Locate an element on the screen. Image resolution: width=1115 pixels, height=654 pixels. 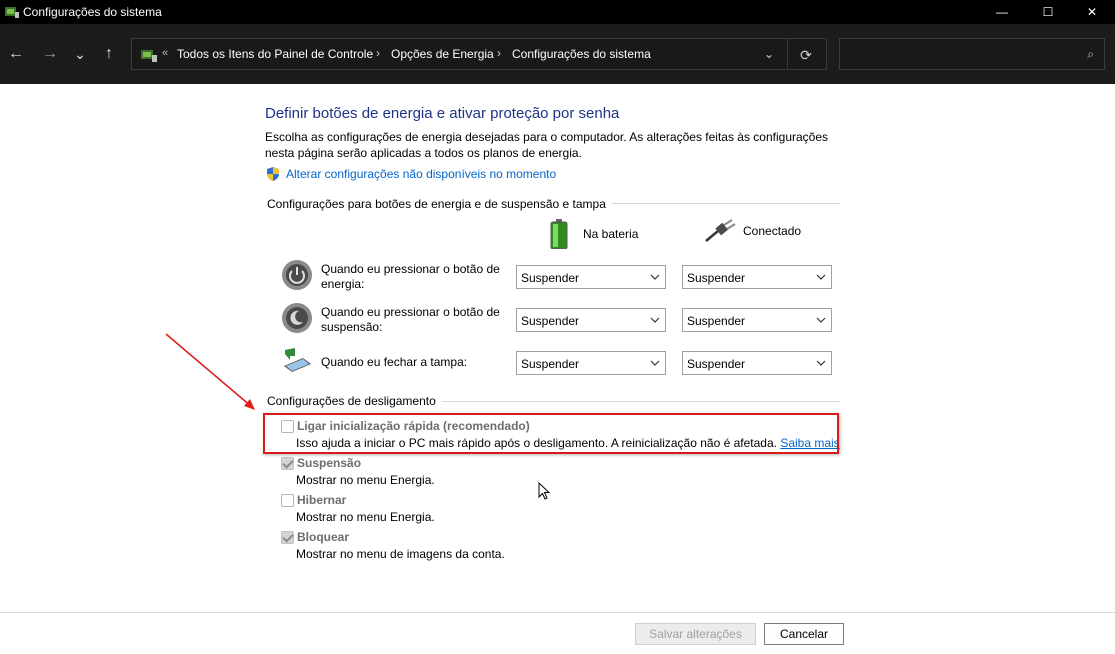
refresh-button: ⟳ is located at coordinates (806, 55).